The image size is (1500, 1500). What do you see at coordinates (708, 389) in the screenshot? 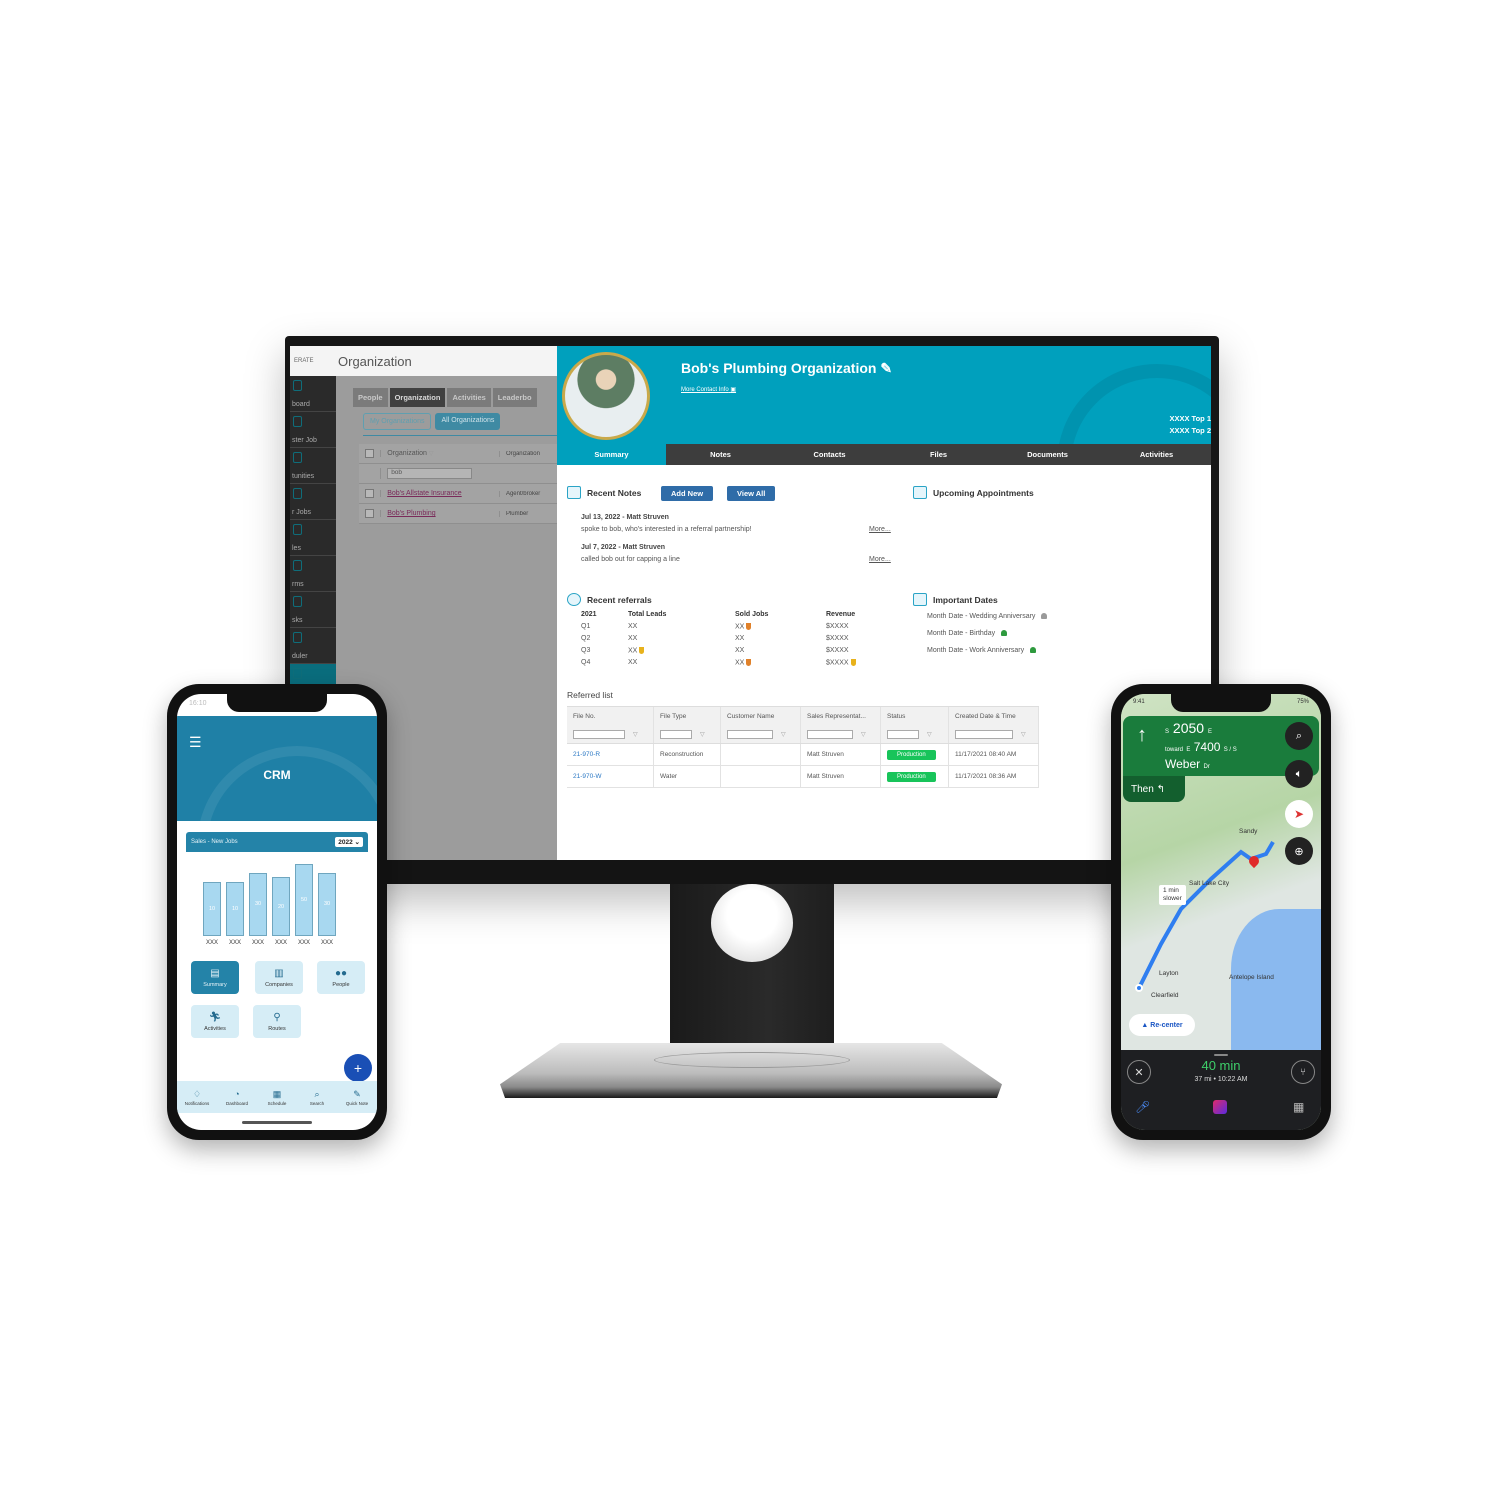
I see `more-contact-info-link: More Contact Info ▣` at bounding box center [708, 389].